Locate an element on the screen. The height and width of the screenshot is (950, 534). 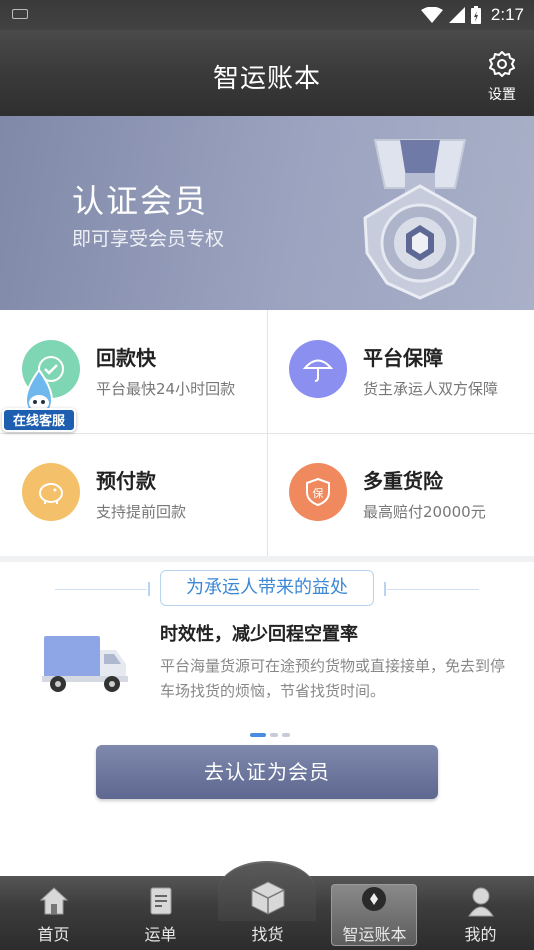
benefits-heading: 为承运人带来的益处 is located at coordinates (267, 588).